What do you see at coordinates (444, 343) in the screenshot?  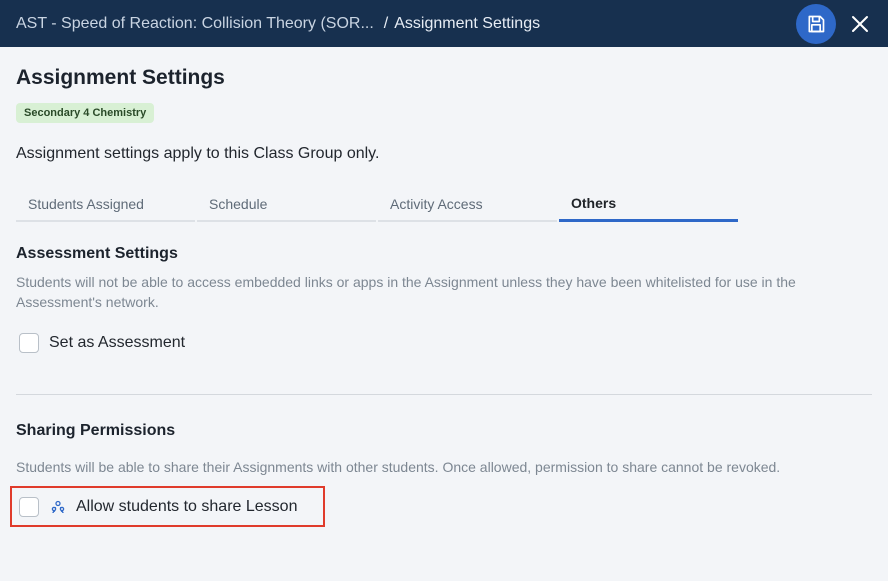 I see `set-as-assessment-row: Set as Assessment` at bounding box center [444, 343].